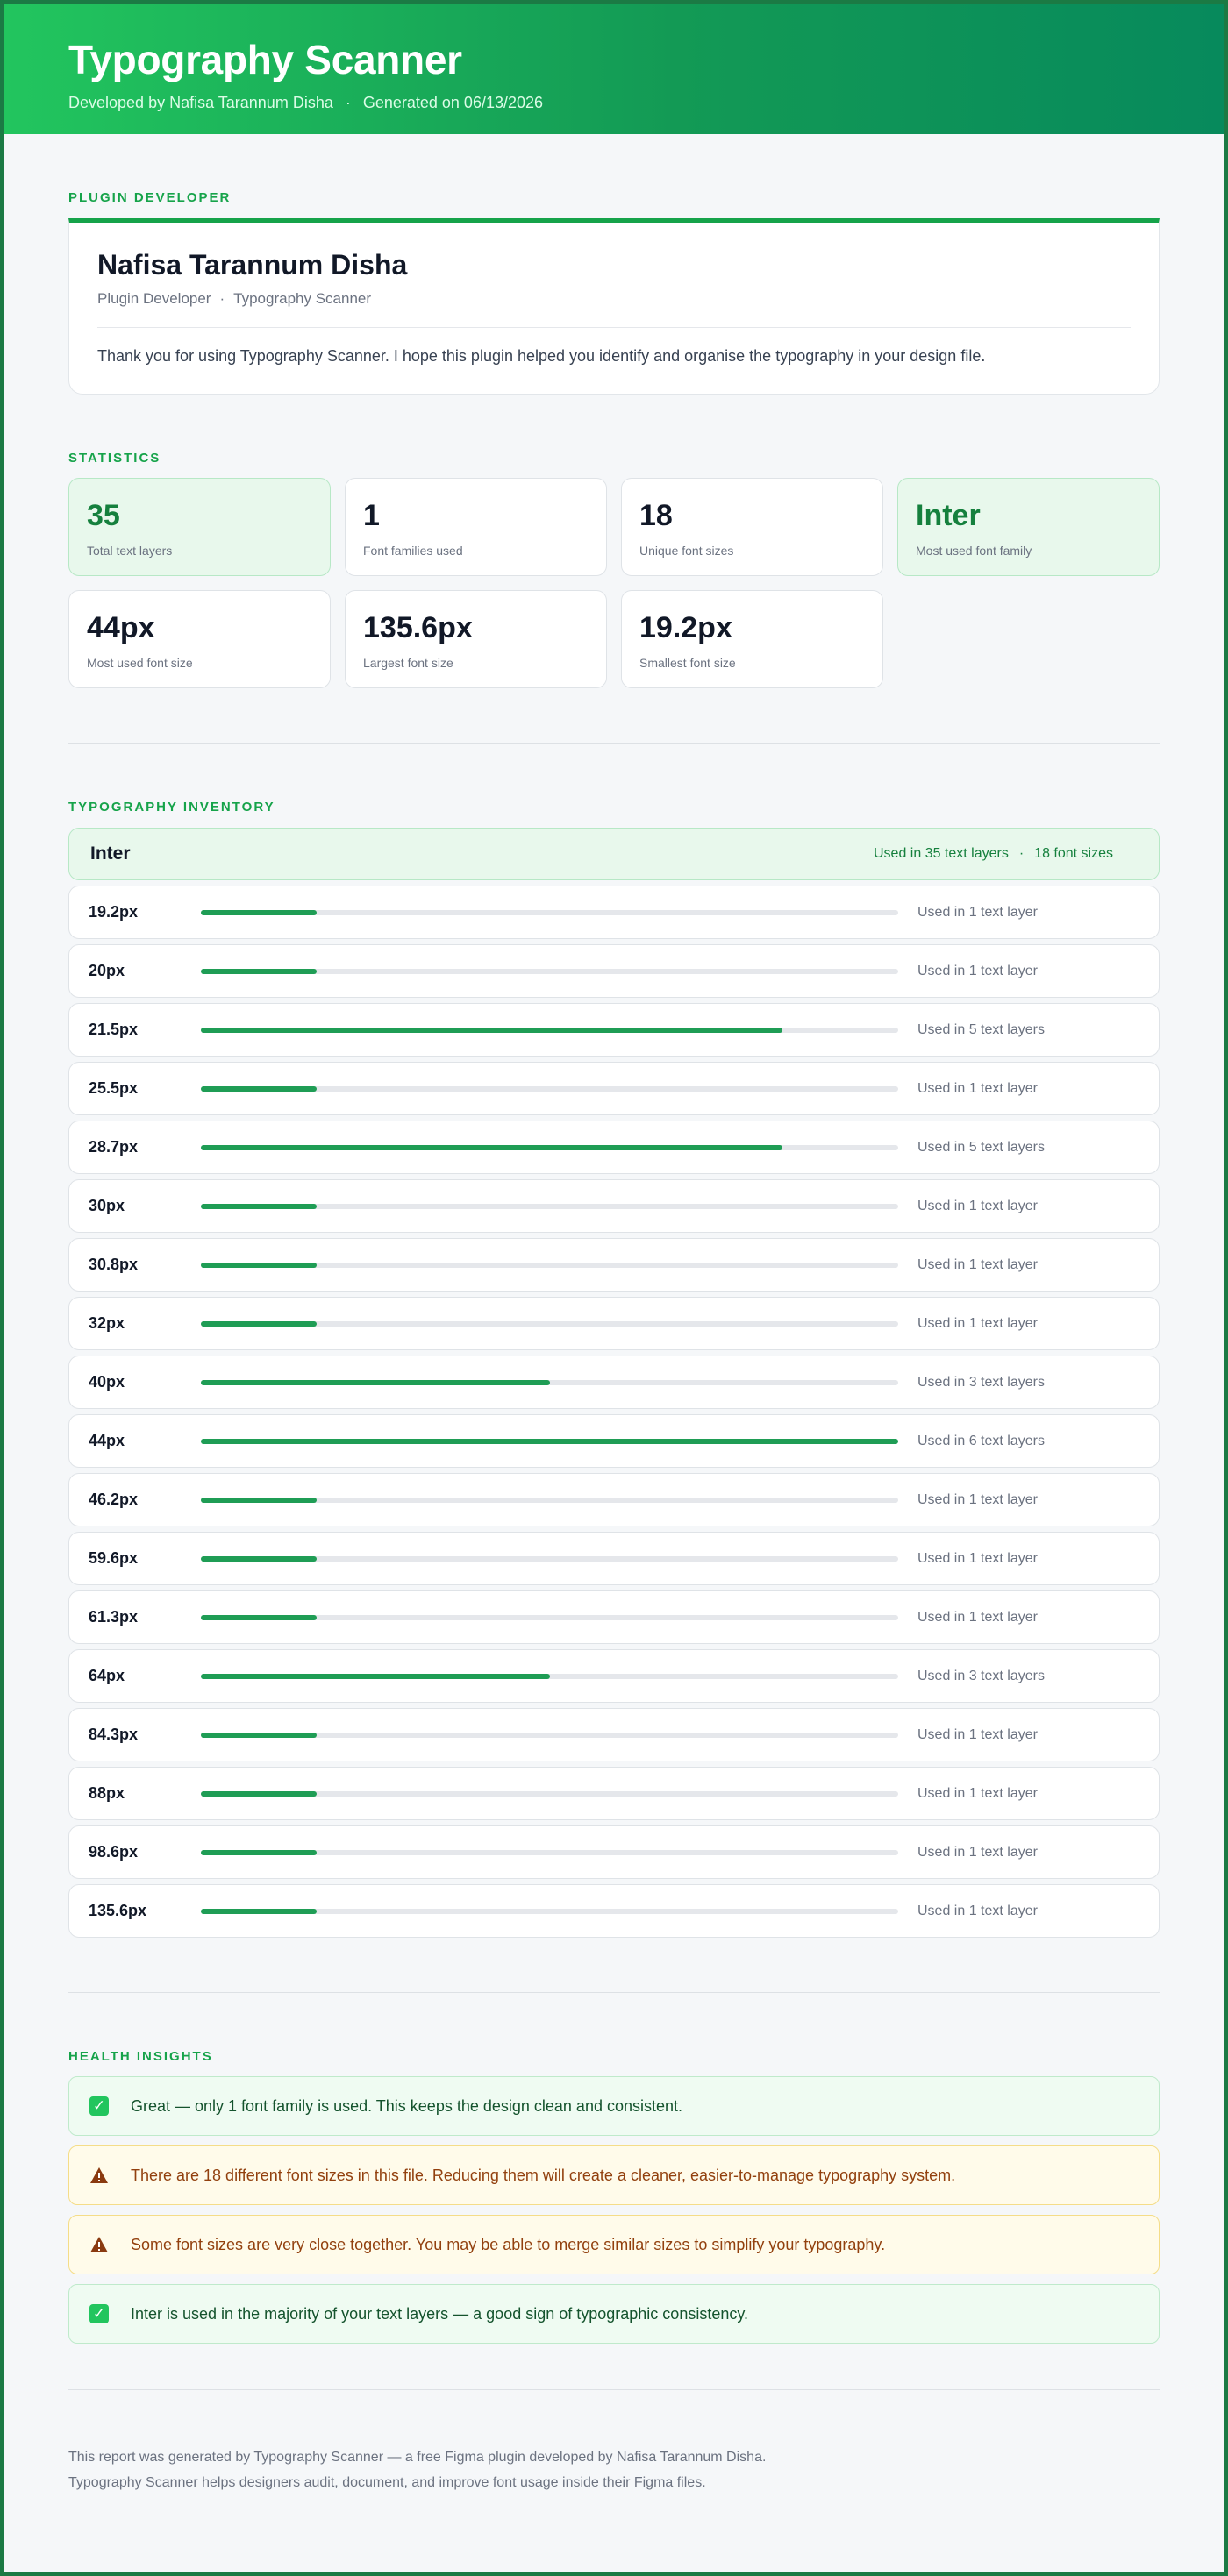  What do you see at coordinates (1073, 853) in the screenshot?
I see `family-size-count: 18 font sizes` at bounding box center [1073, 853].